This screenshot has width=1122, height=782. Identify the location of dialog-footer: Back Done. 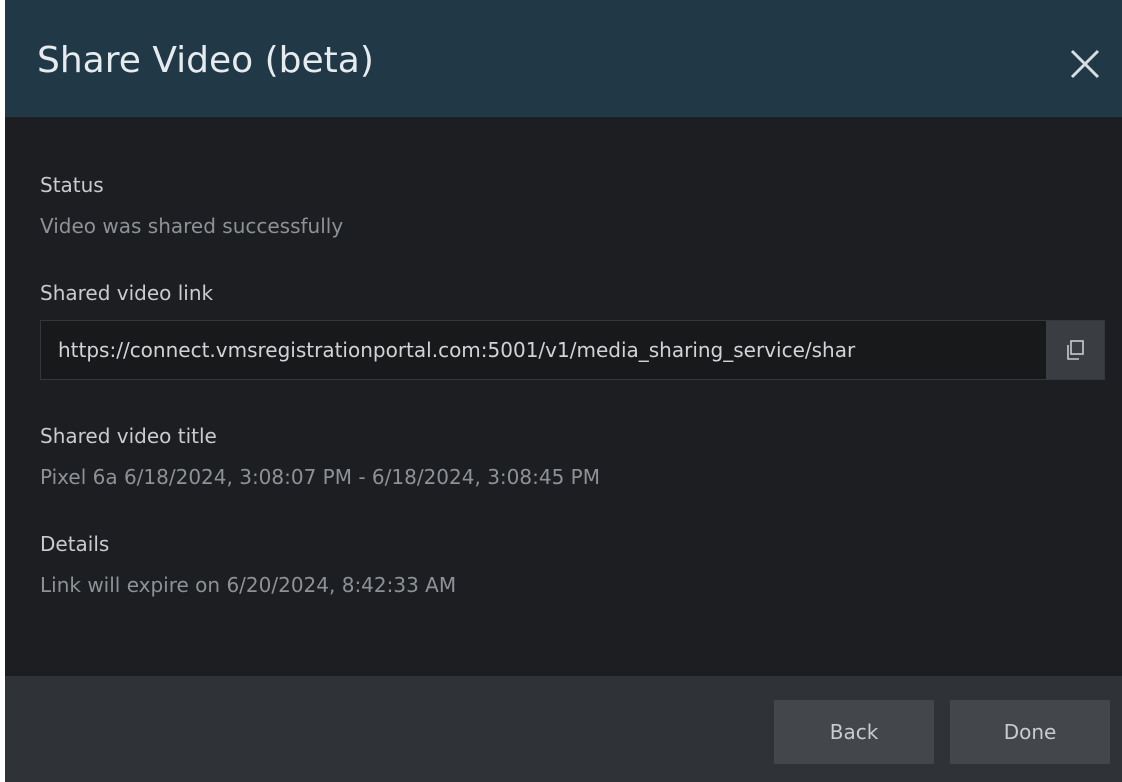
(563, 729).